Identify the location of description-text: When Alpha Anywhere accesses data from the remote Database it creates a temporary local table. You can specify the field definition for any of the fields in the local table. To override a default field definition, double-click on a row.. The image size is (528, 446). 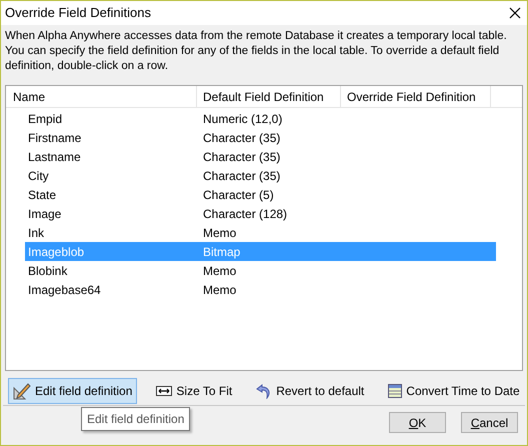
(256, 51).